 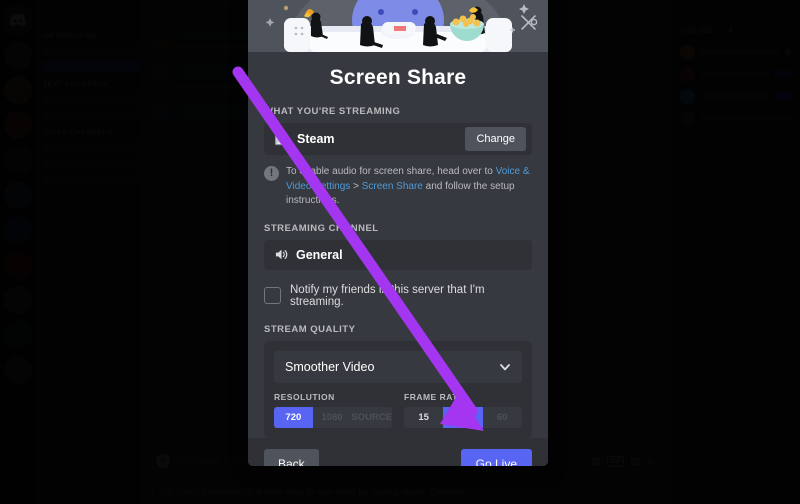 I want to click on close-glyph, so click(x=528, y=22).